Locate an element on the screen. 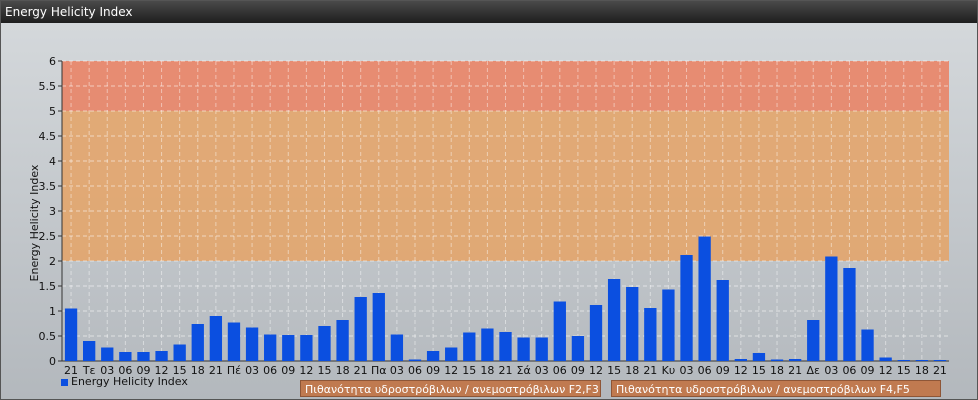  y-tick-label: 0 is located at coordinates (52, 361).